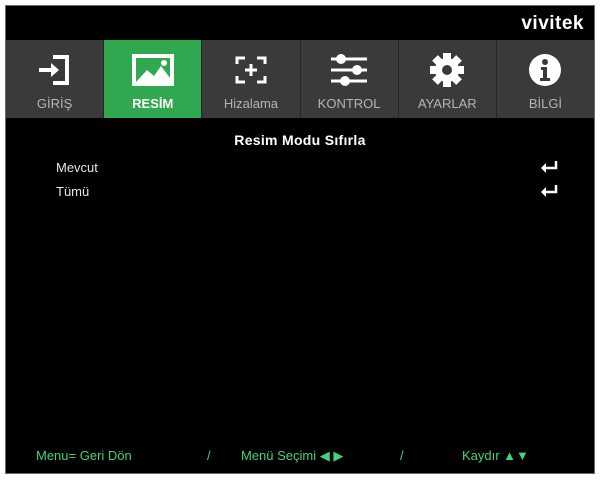 The image size is (601, 481). Describe the element at coordinates (77, 167) in the screenshot. I see `menu-item-label: Mevcut` at that location.